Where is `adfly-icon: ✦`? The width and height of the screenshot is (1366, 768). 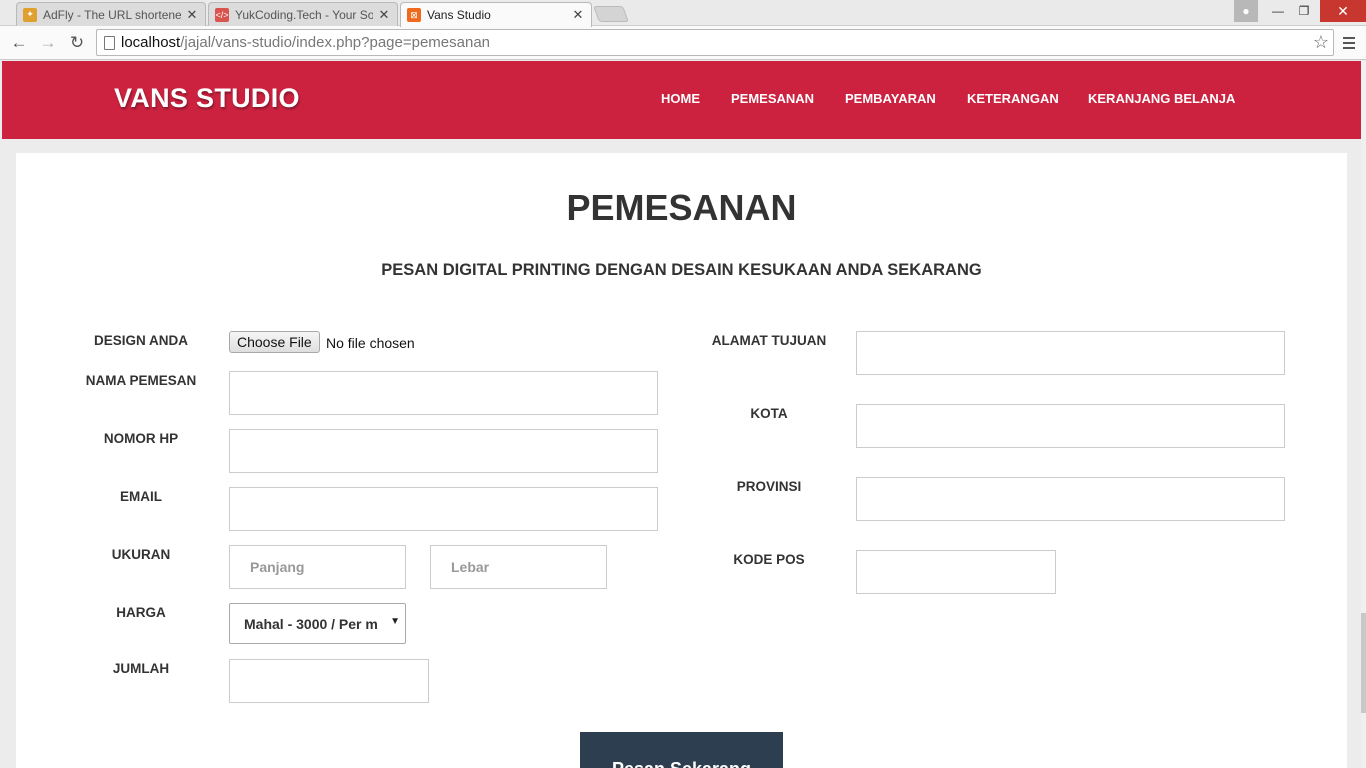
adfly-icon: ✦ is located at coordinates (30, 14).